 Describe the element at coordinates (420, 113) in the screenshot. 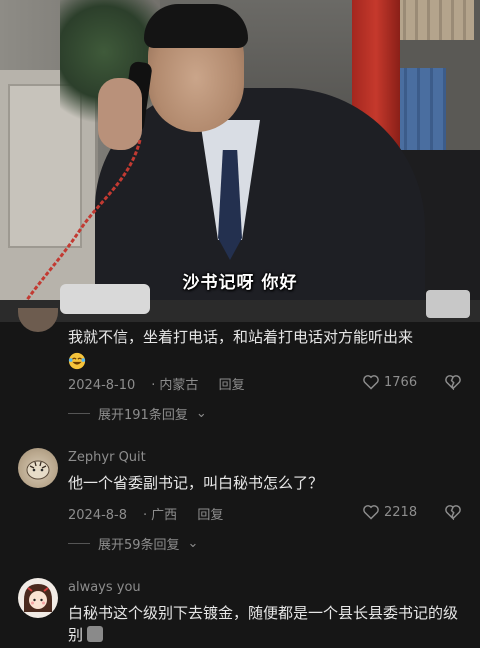

I see `binders-blue` at that location.